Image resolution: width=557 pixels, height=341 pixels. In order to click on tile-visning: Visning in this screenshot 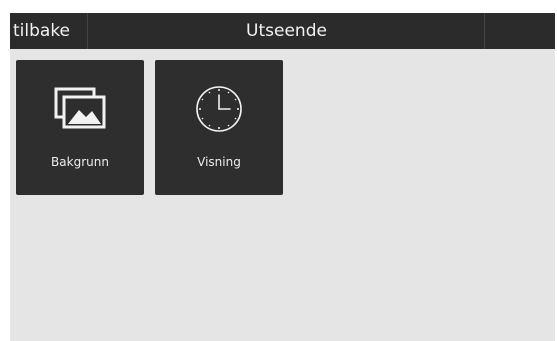, I will do `click(219, 127)`.